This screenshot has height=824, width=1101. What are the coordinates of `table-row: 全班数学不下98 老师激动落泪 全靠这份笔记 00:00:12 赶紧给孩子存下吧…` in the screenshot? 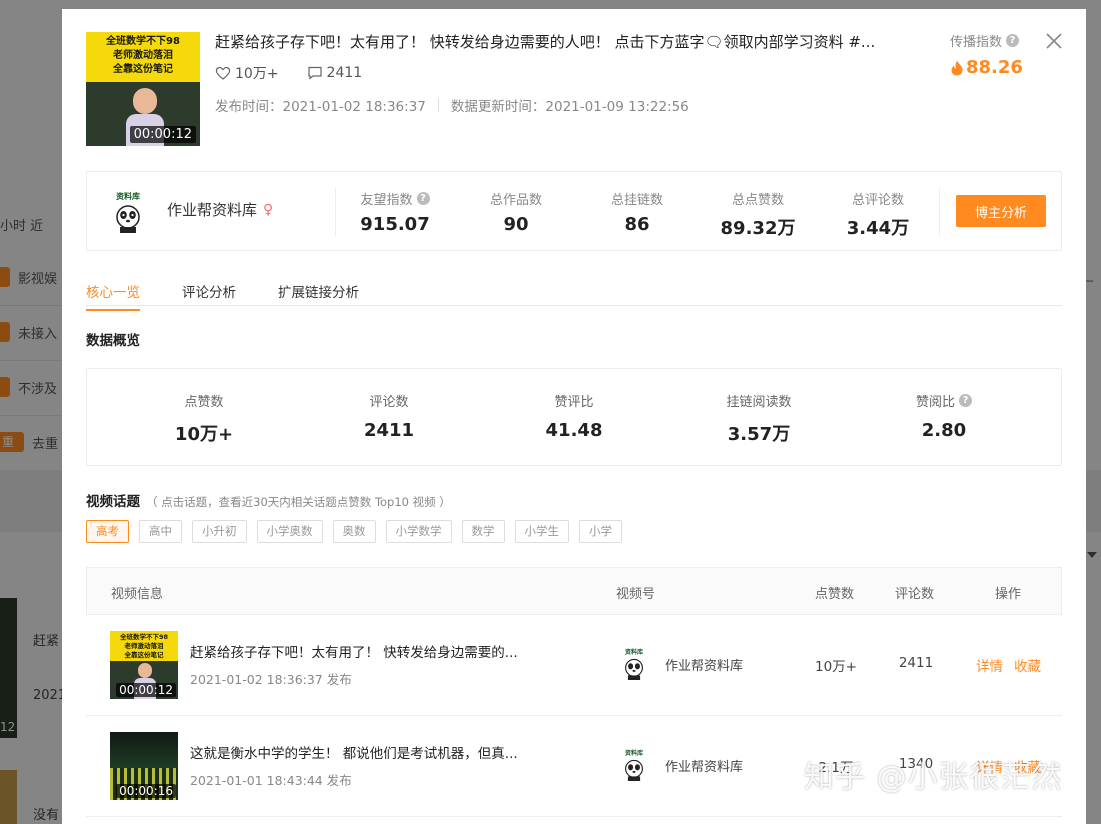 It's located at (574, 665).